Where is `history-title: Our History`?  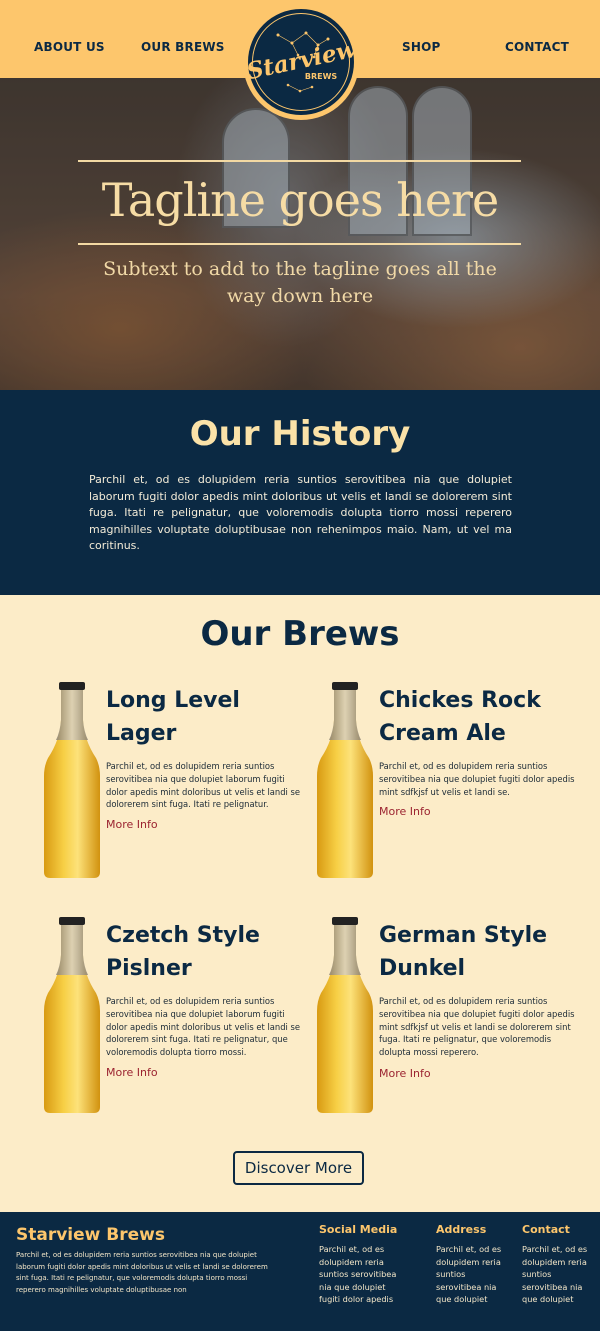
history-title: Our History is located at coordinates (300, 434).